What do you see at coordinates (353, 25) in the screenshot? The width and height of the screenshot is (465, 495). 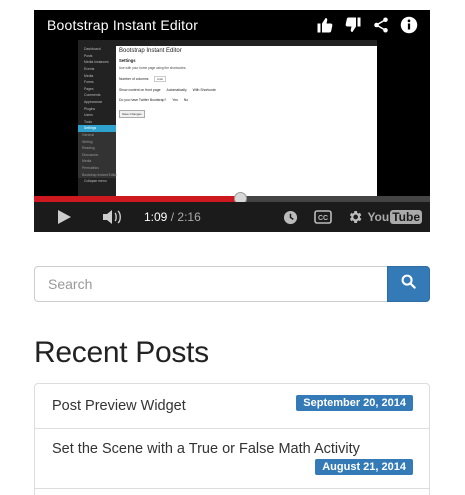 I see `thumbs-down-icon` at bounding box center [353, 25].